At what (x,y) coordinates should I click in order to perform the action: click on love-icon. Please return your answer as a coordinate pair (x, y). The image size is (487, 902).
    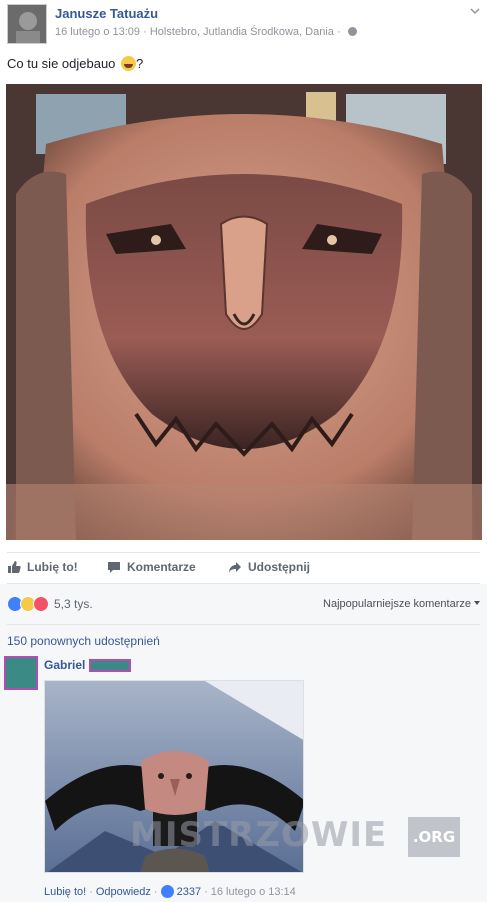
    Looking at the image, I should click on (41, 604).